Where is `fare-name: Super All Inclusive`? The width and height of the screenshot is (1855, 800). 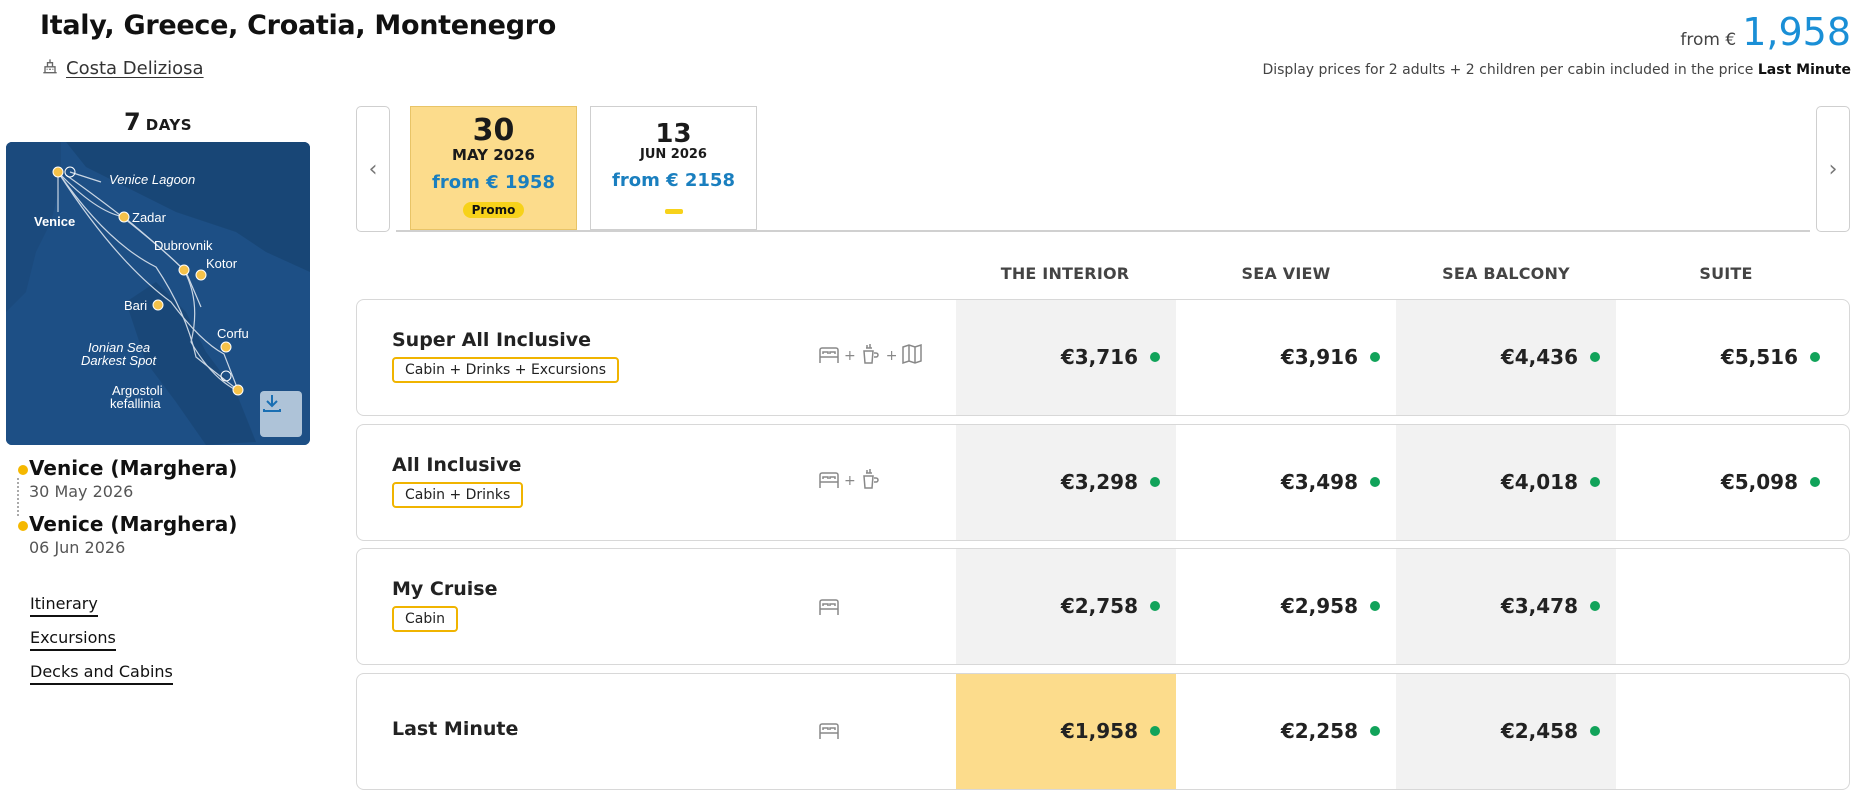
fare-name: Super All Inclusive is located at coordinates (492, 340).